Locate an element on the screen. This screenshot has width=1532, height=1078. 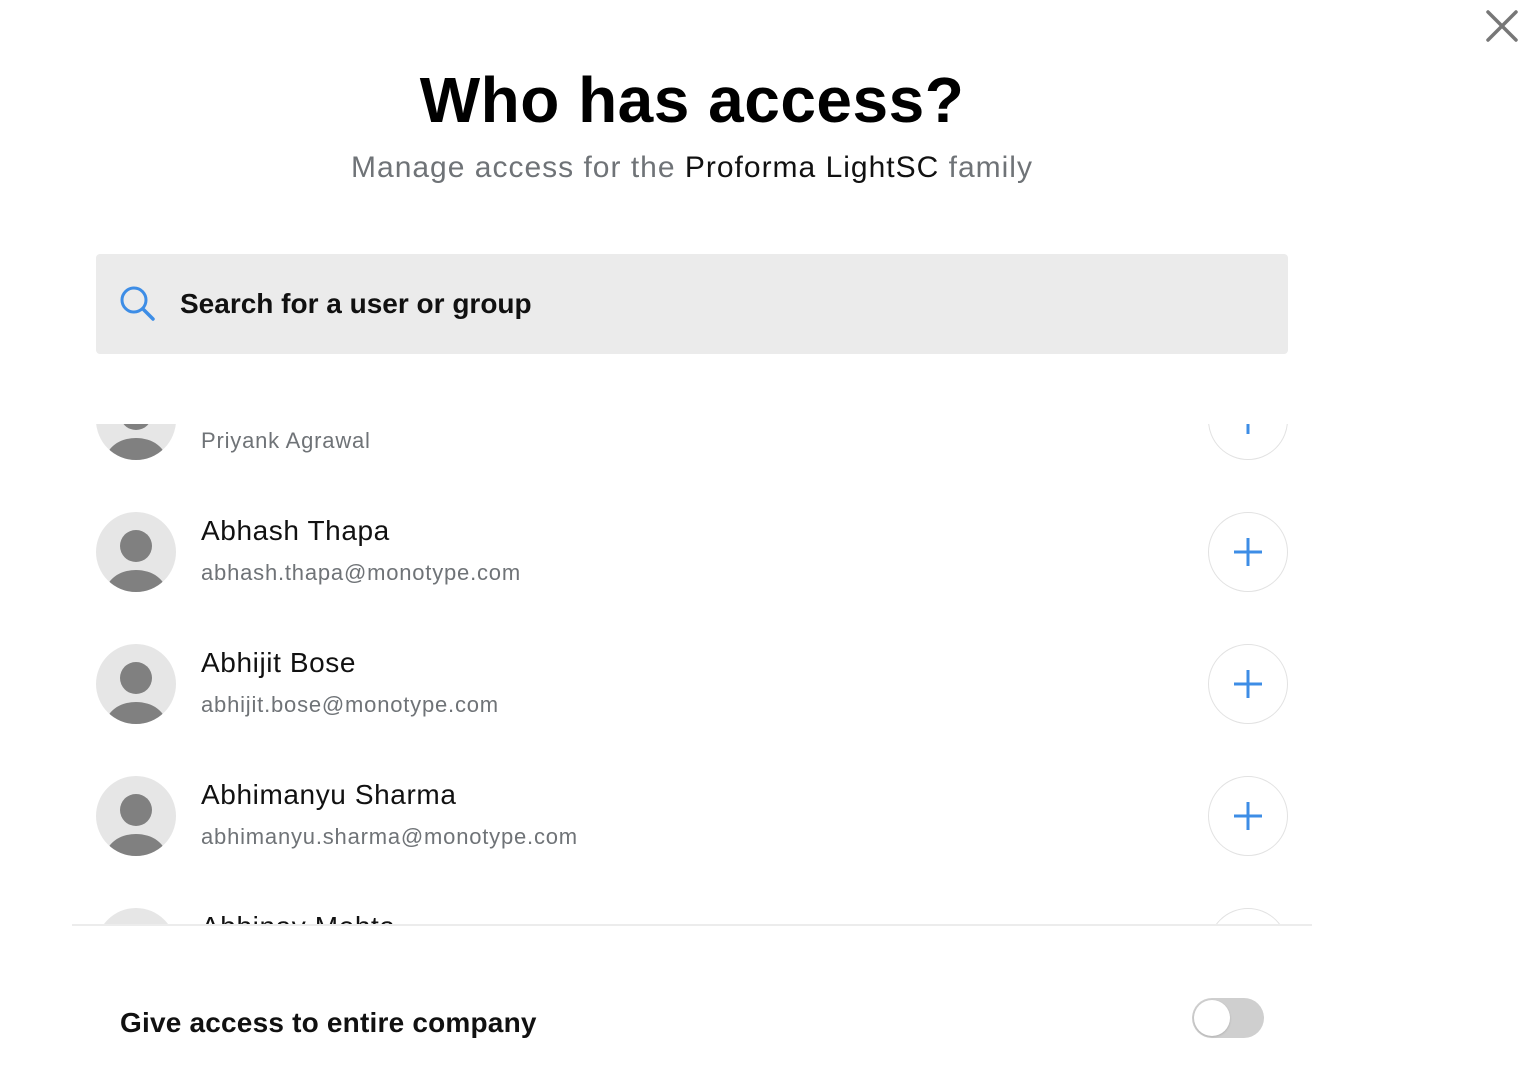
company-access-label: Give access to entire company is located at coordinates (328, 1022).